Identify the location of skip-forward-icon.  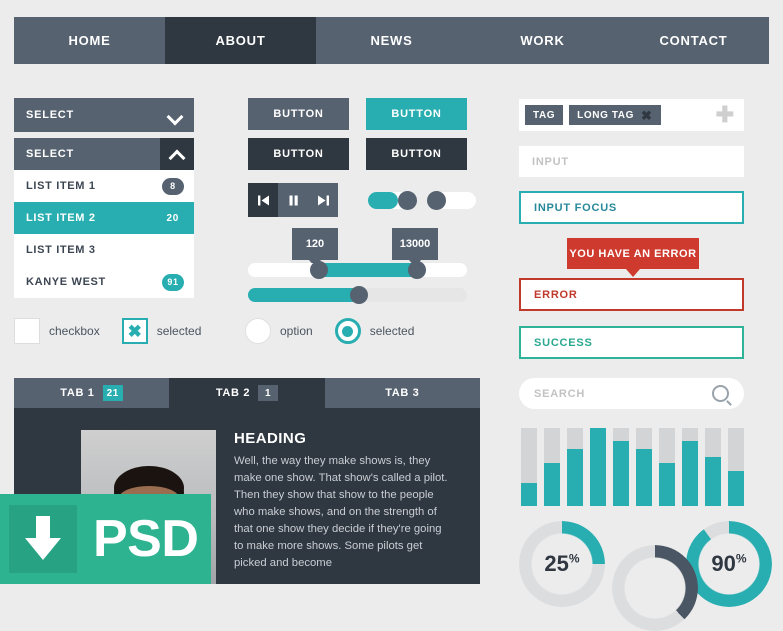
(323, 200).